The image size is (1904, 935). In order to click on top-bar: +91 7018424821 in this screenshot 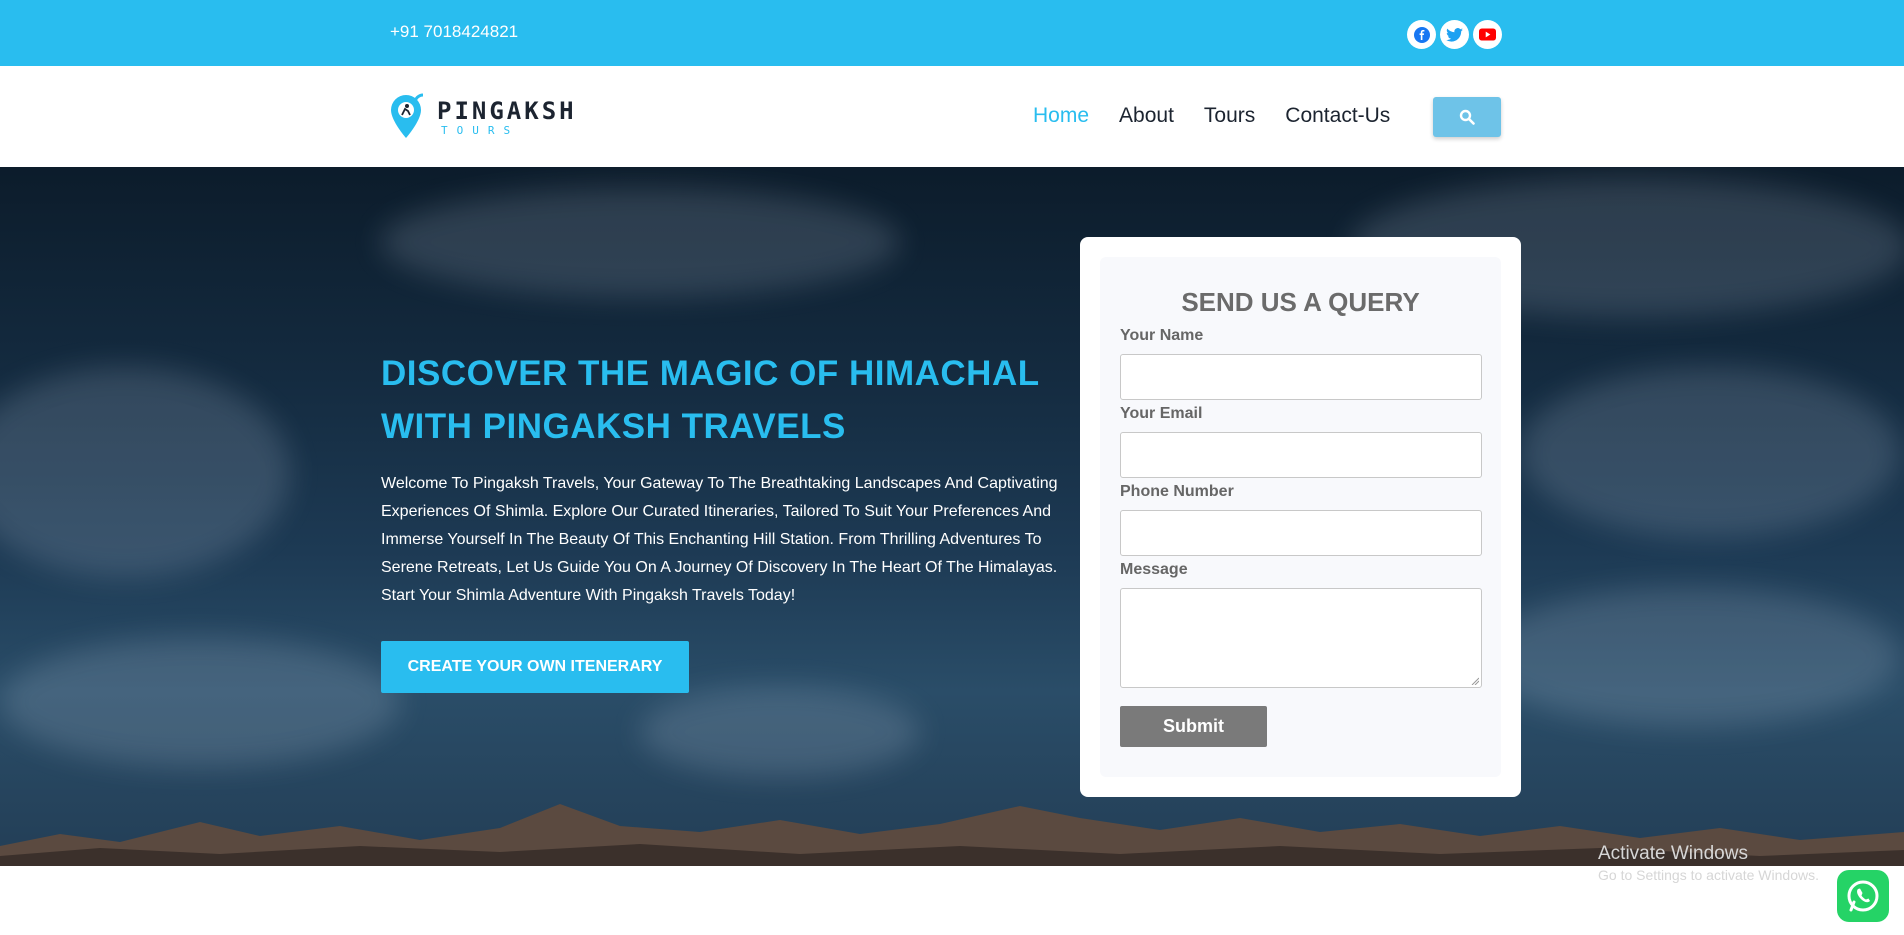, I will do `click(952, 33)`.